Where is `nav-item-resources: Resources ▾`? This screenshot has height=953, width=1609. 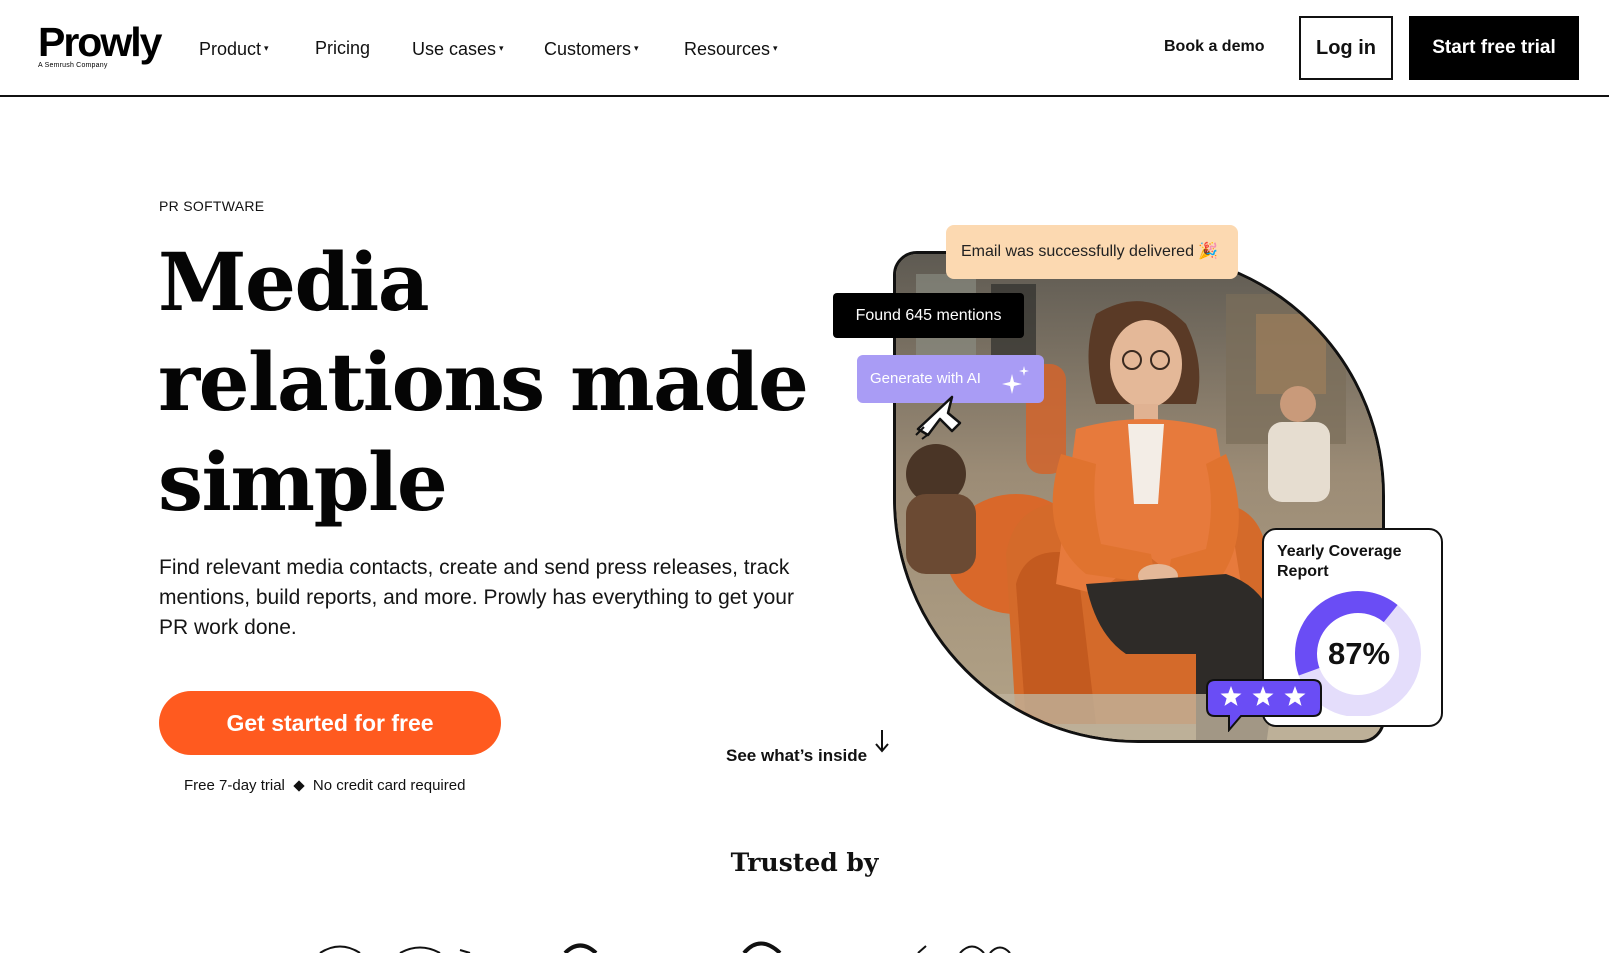 nav-item-resources: Resources ▾ is located at coordinates (731, 48).